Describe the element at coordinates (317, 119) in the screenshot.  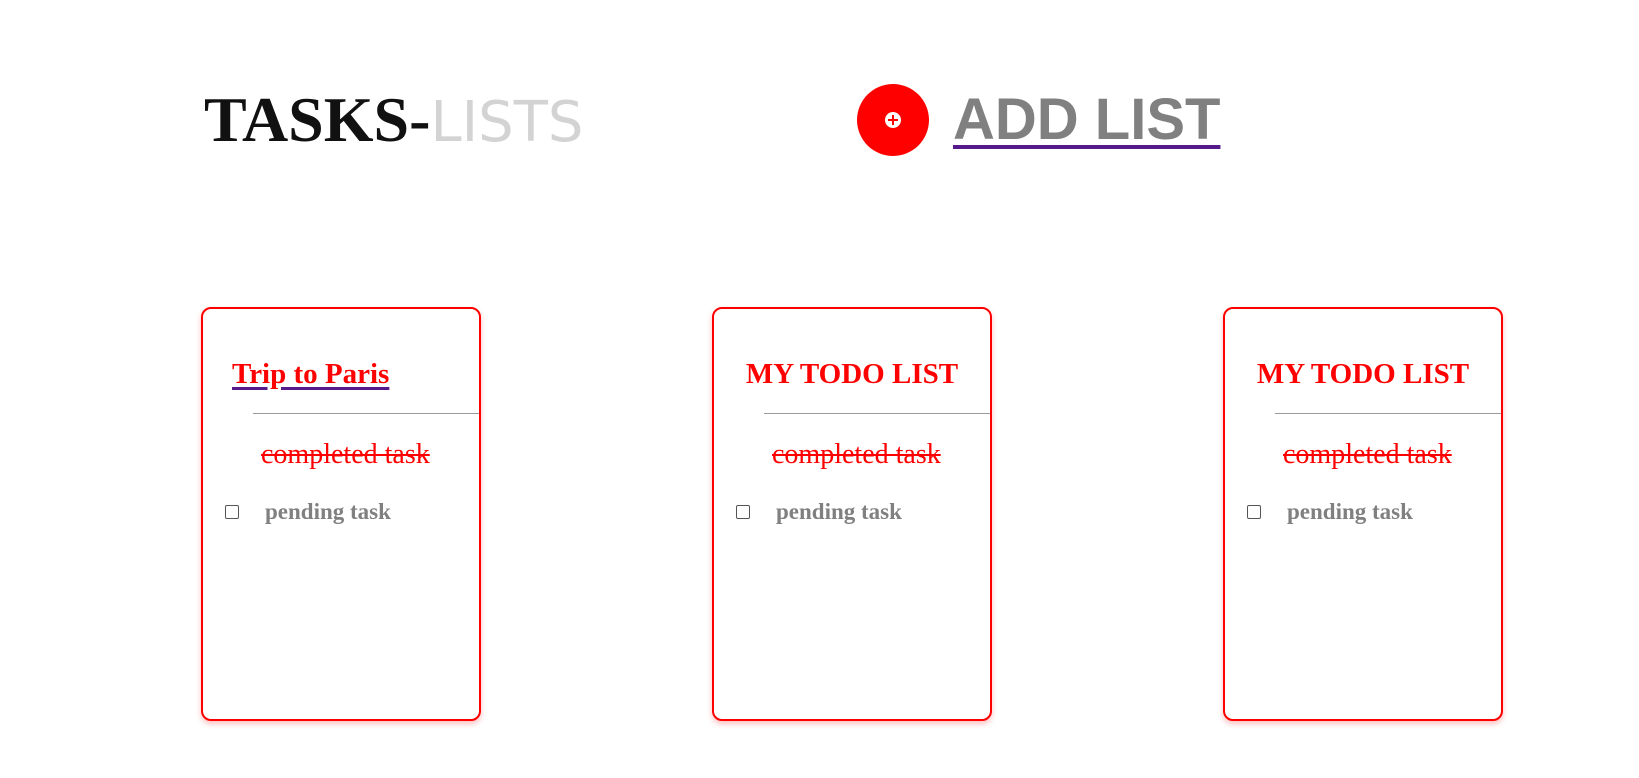
I see `page-title-main: TASKS-` at that location.